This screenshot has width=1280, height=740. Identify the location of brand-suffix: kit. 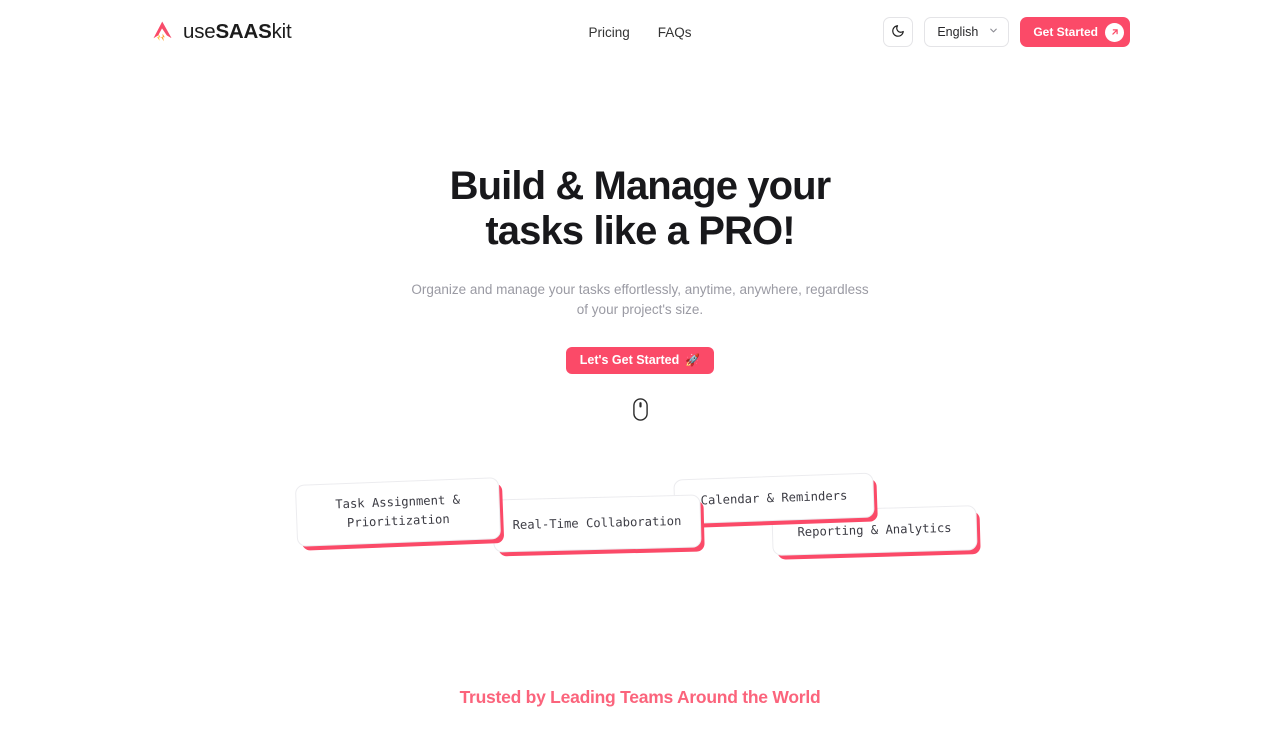
(281, 31).